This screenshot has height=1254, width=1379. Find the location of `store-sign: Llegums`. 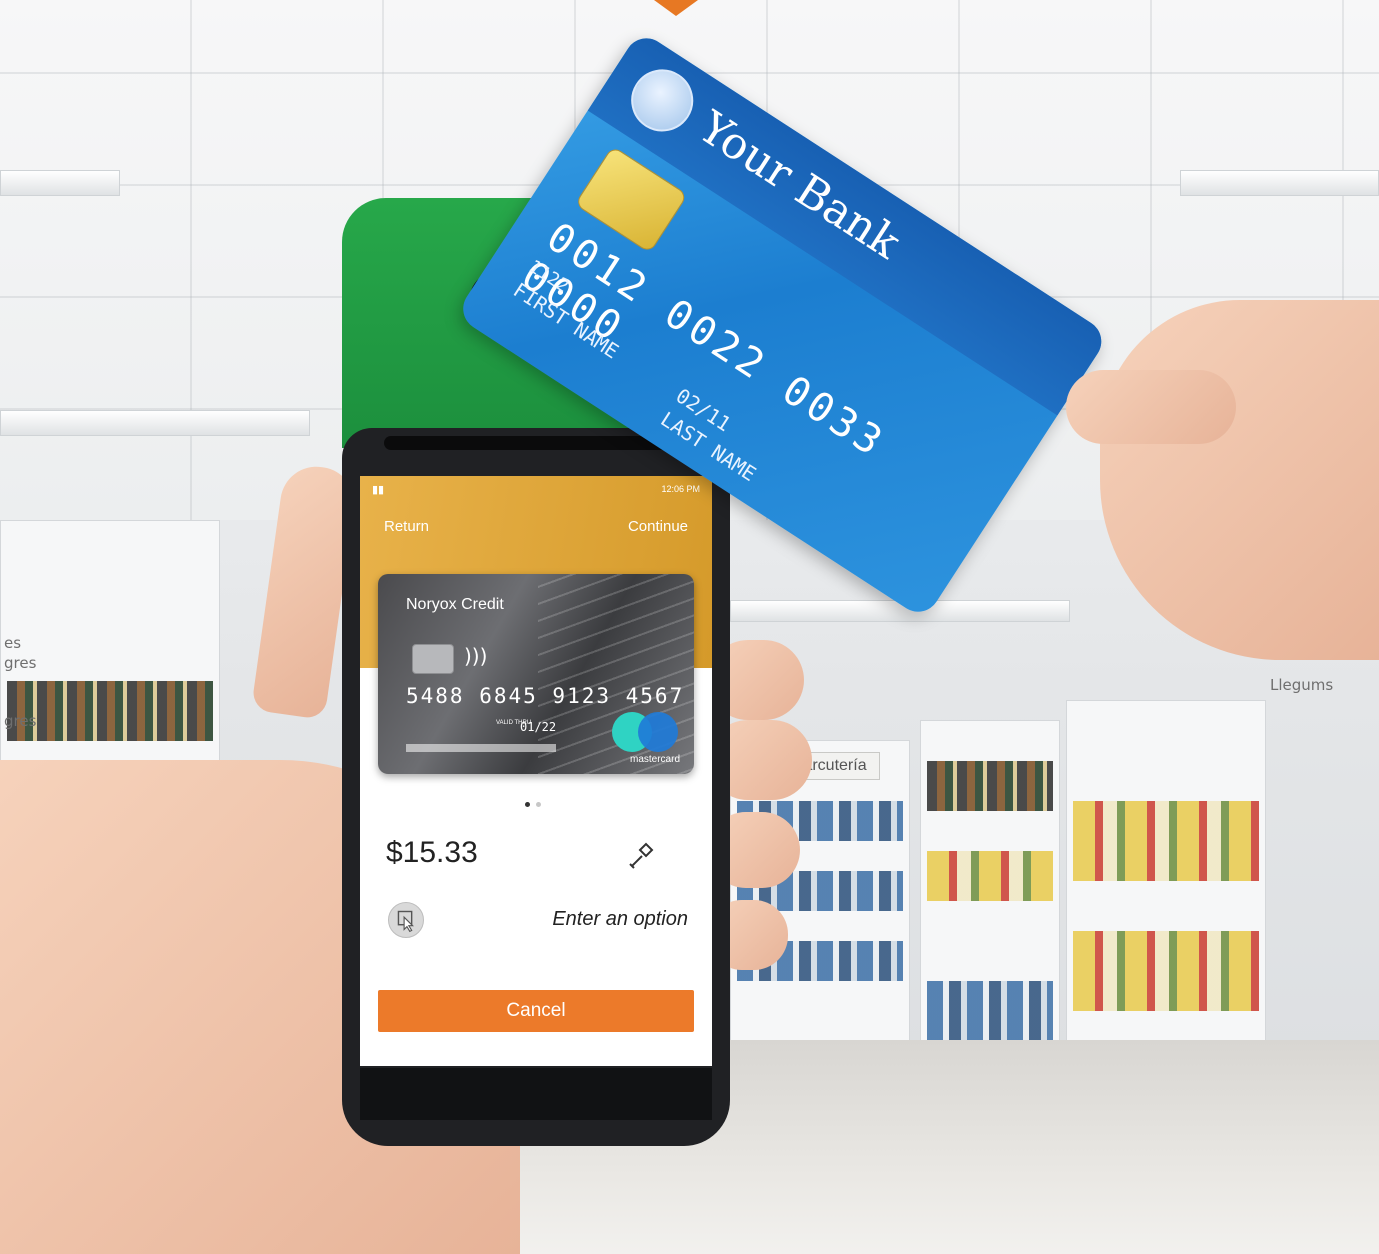

store-sign: Llegums is located at coordinates (1302, 685).